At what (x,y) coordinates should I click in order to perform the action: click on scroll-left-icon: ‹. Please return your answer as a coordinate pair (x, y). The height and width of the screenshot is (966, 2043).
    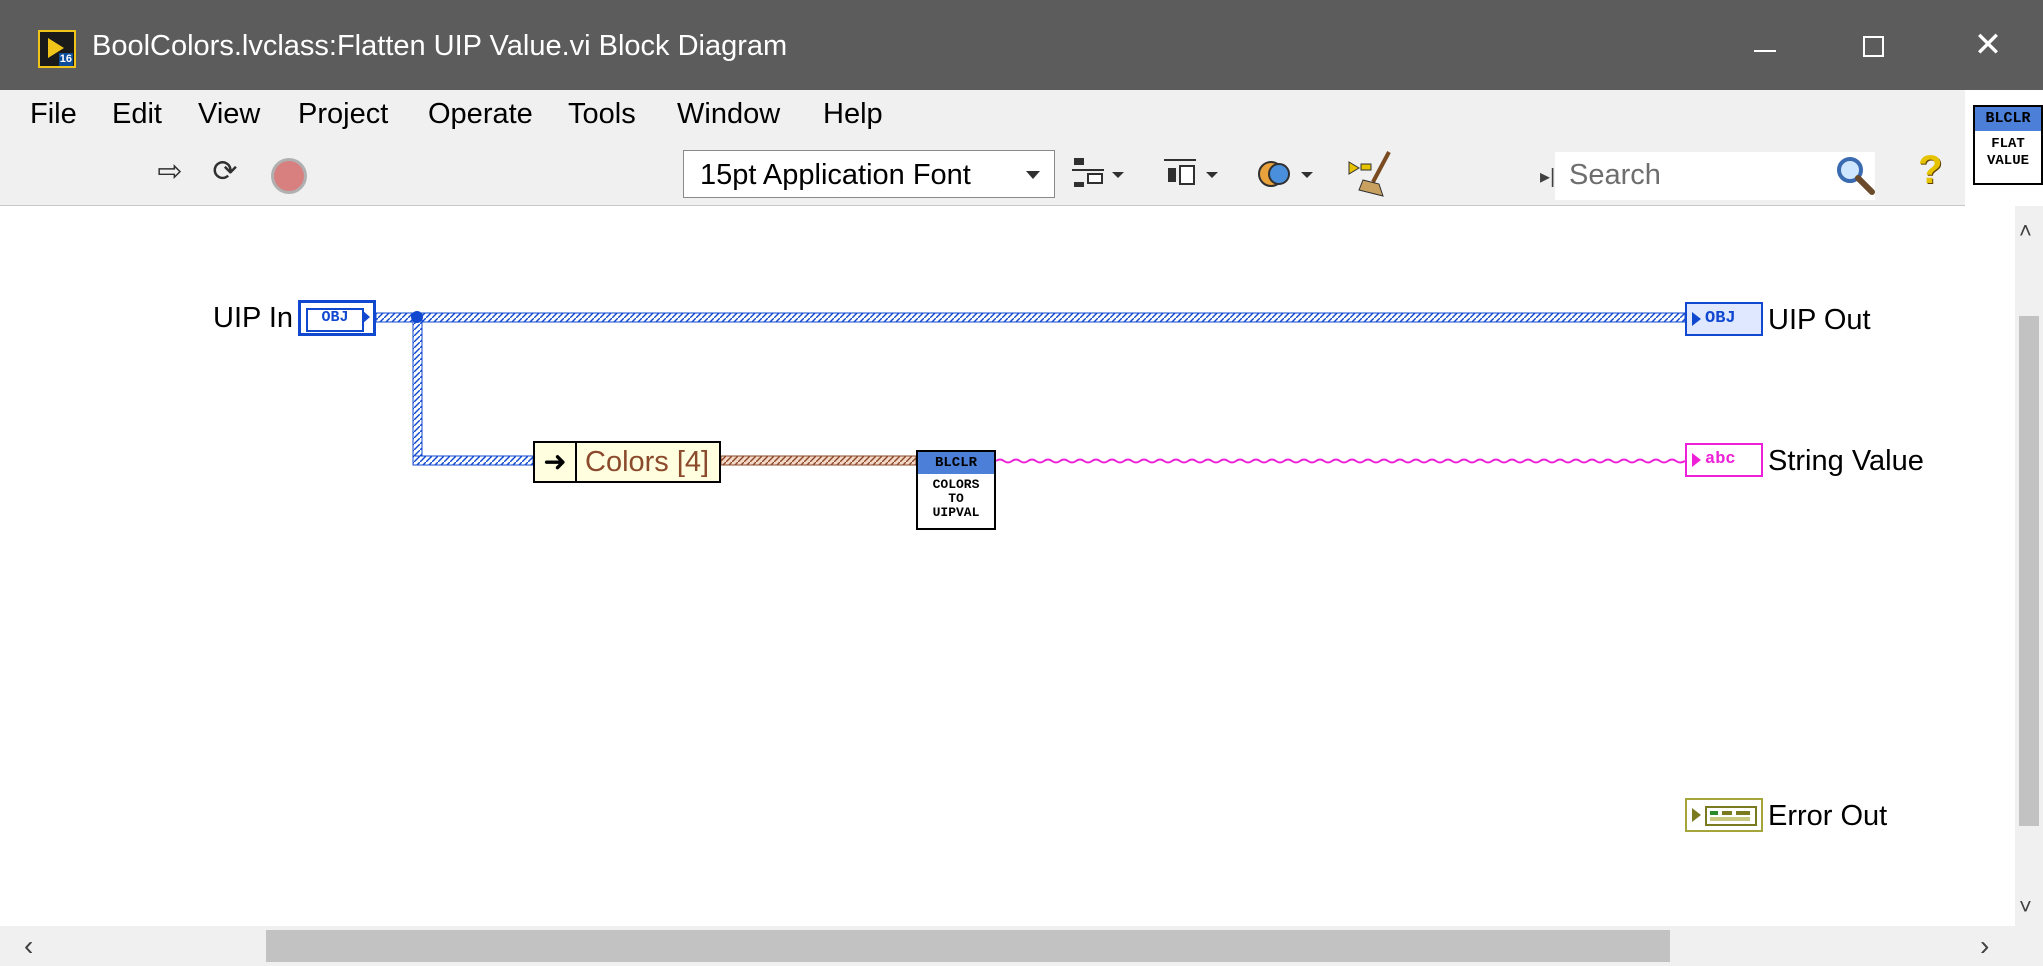
    Looking at the image, I should click on (28, 946).